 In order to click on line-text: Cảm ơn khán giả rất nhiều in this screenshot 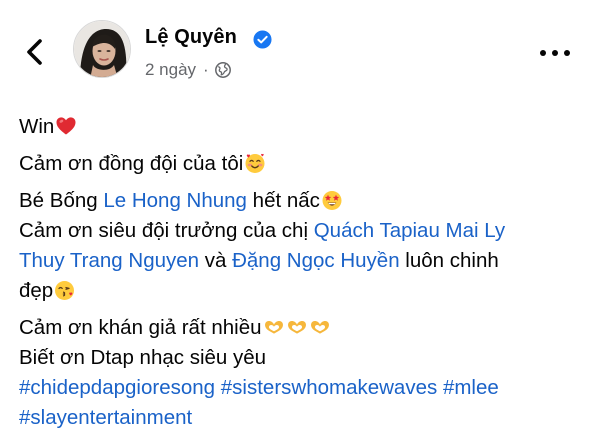, I will do `click(140, 327)`.